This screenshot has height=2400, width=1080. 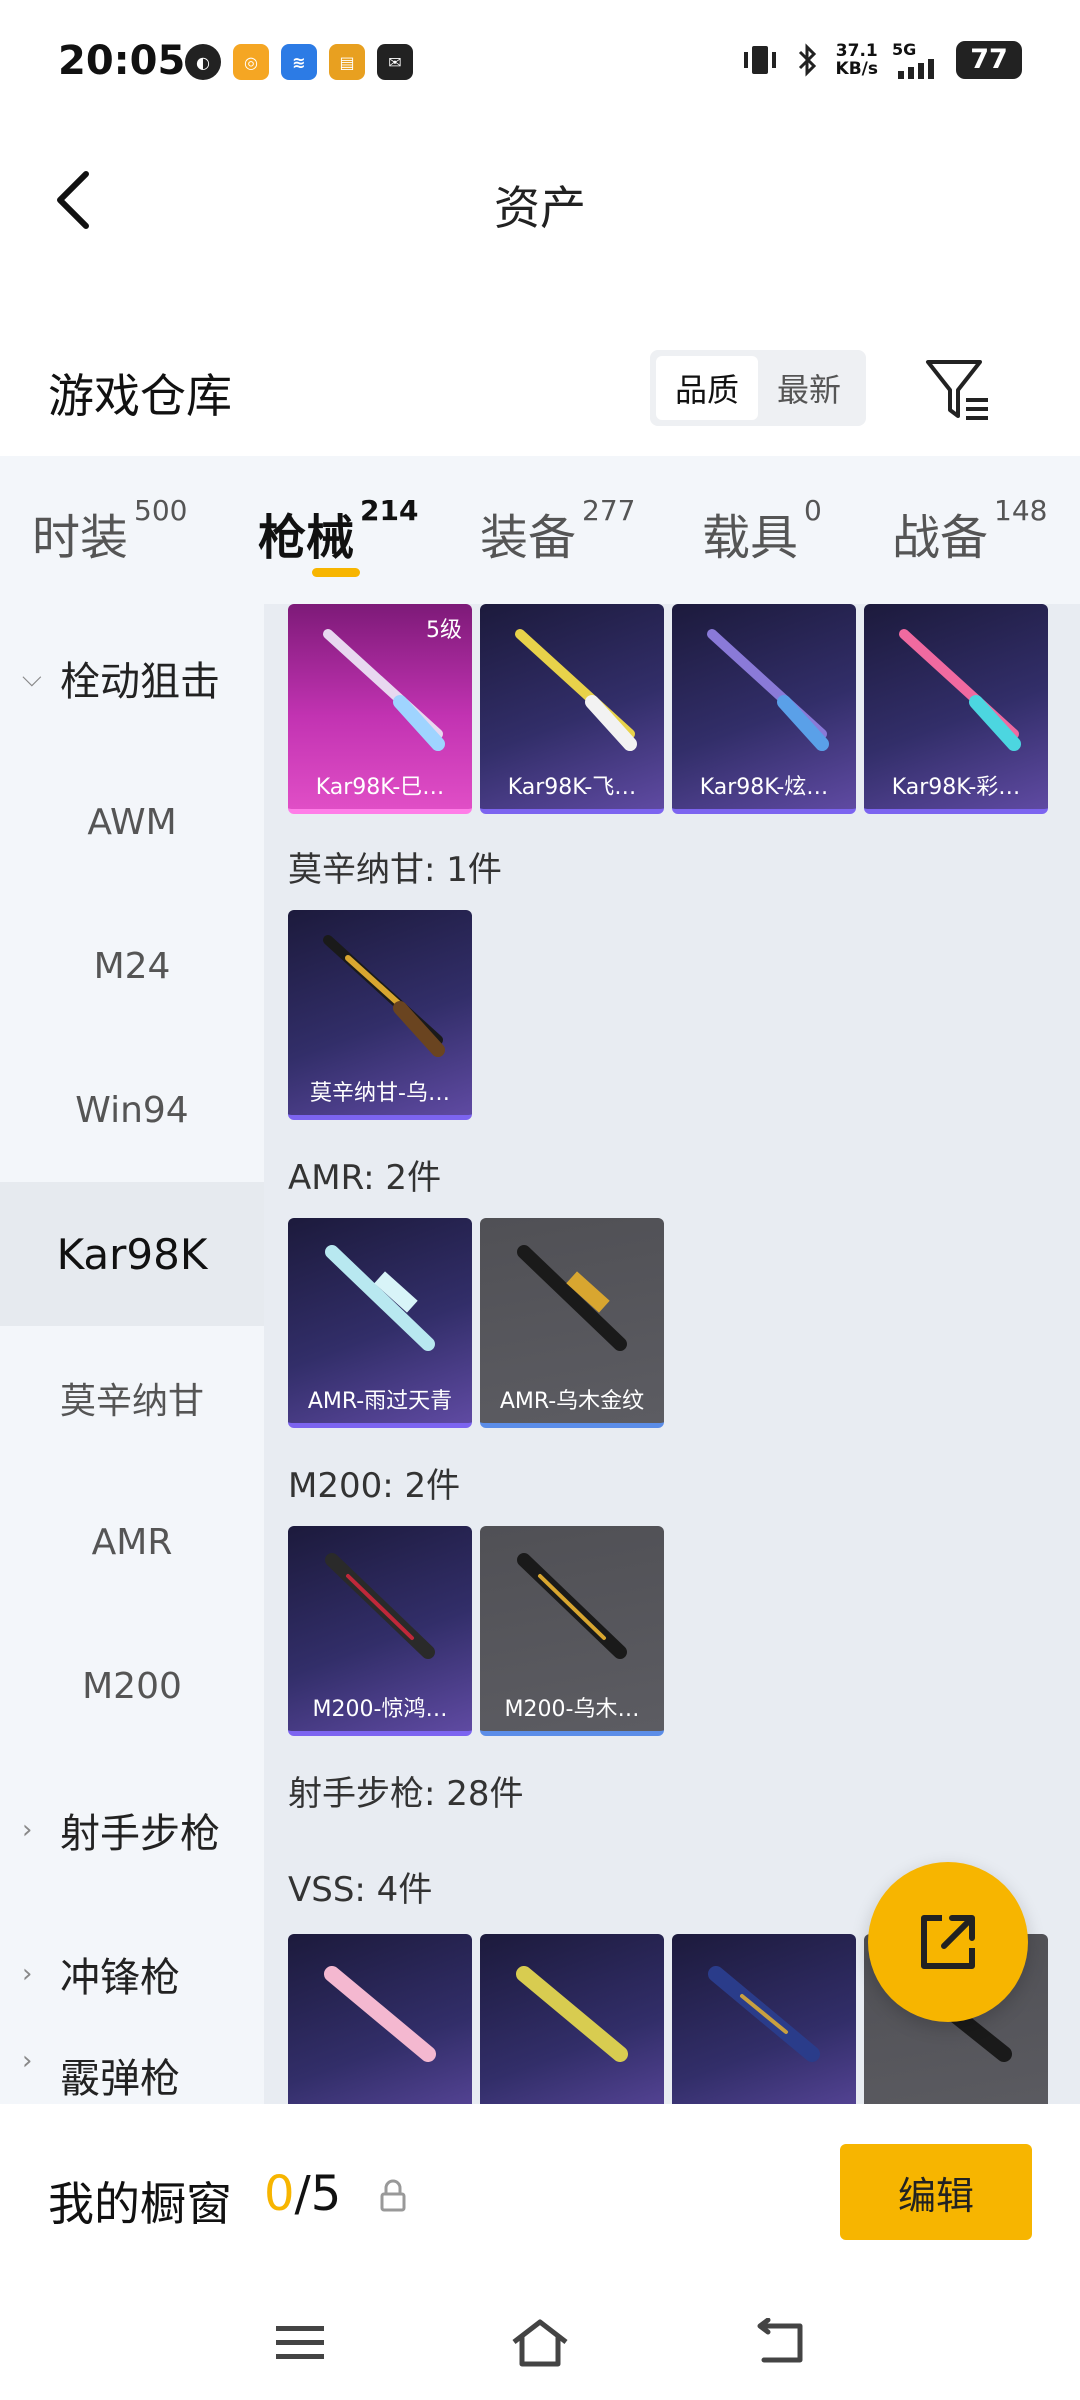 I want to click on globe-app-icon: ◐, so click(x=203, y=62).